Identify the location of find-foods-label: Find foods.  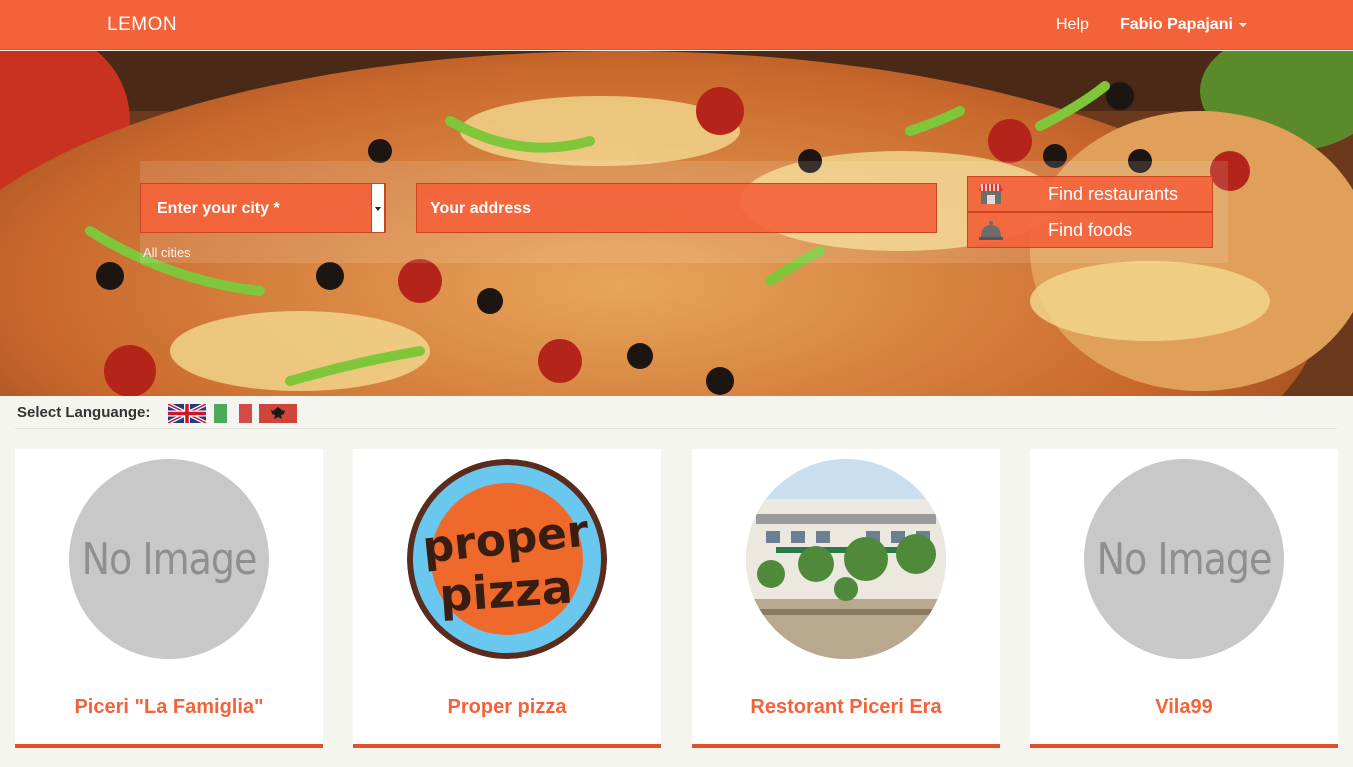
(1090, 230).